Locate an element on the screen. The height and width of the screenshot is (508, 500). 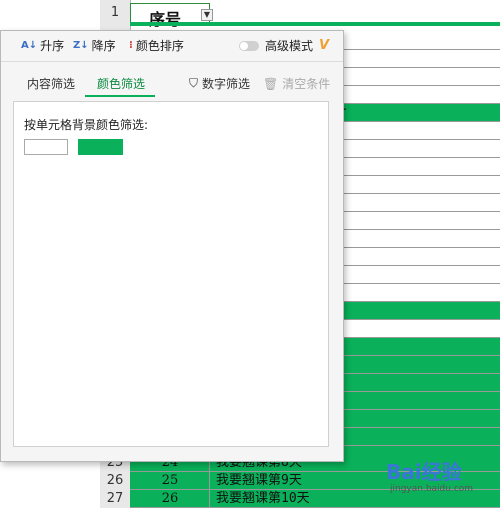
tab-color-filter: 颜色筛选 is located at coordinates (121, 83).